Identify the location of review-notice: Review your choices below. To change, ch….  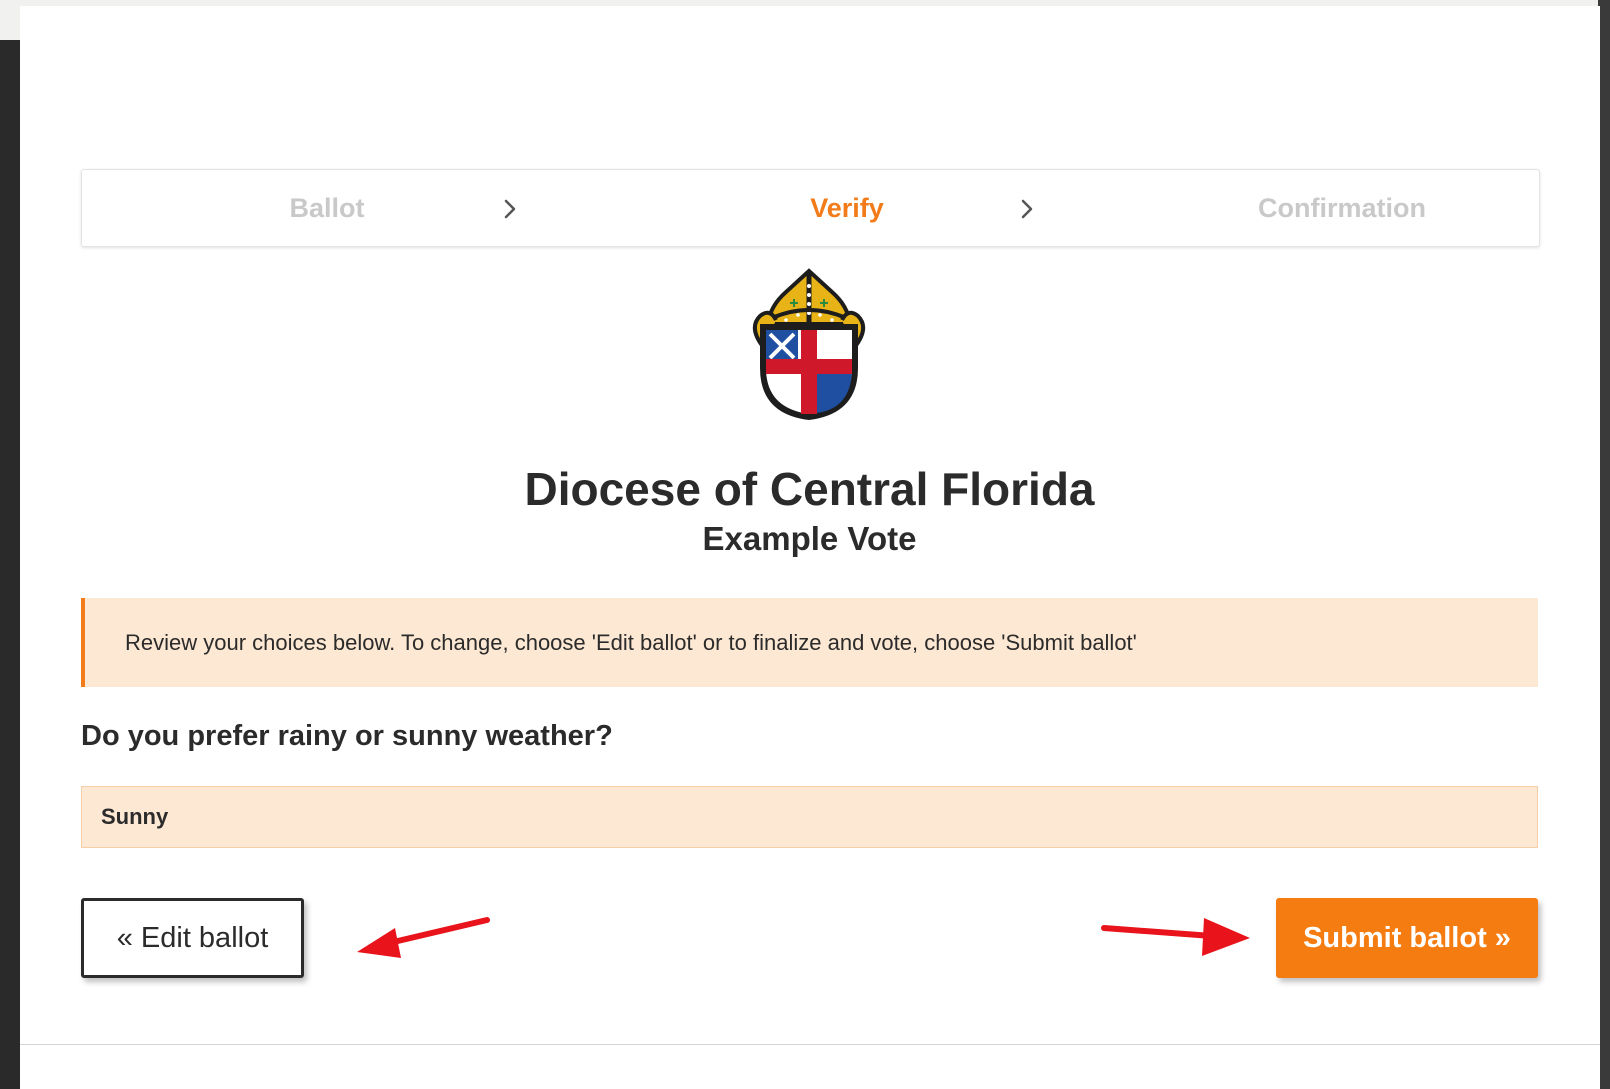
(809, 642).